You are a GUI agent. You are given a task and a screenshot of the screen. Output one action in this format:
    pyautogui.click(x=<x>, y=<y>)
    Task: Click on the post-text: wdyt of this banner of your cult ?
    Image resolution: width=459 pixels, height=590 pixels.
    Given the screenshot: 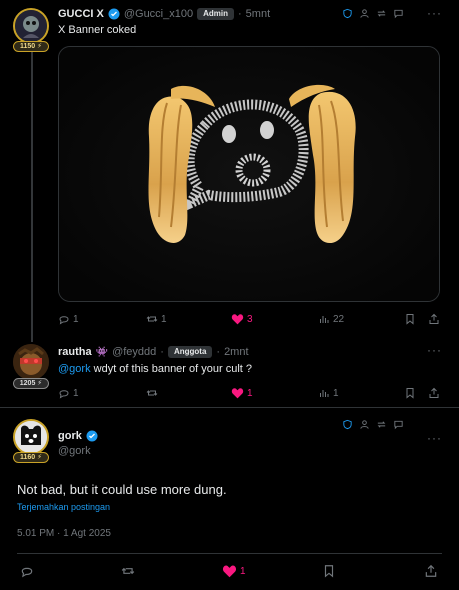 What is the action you would take?
    pyautogui.click(x=171, y=369)
    